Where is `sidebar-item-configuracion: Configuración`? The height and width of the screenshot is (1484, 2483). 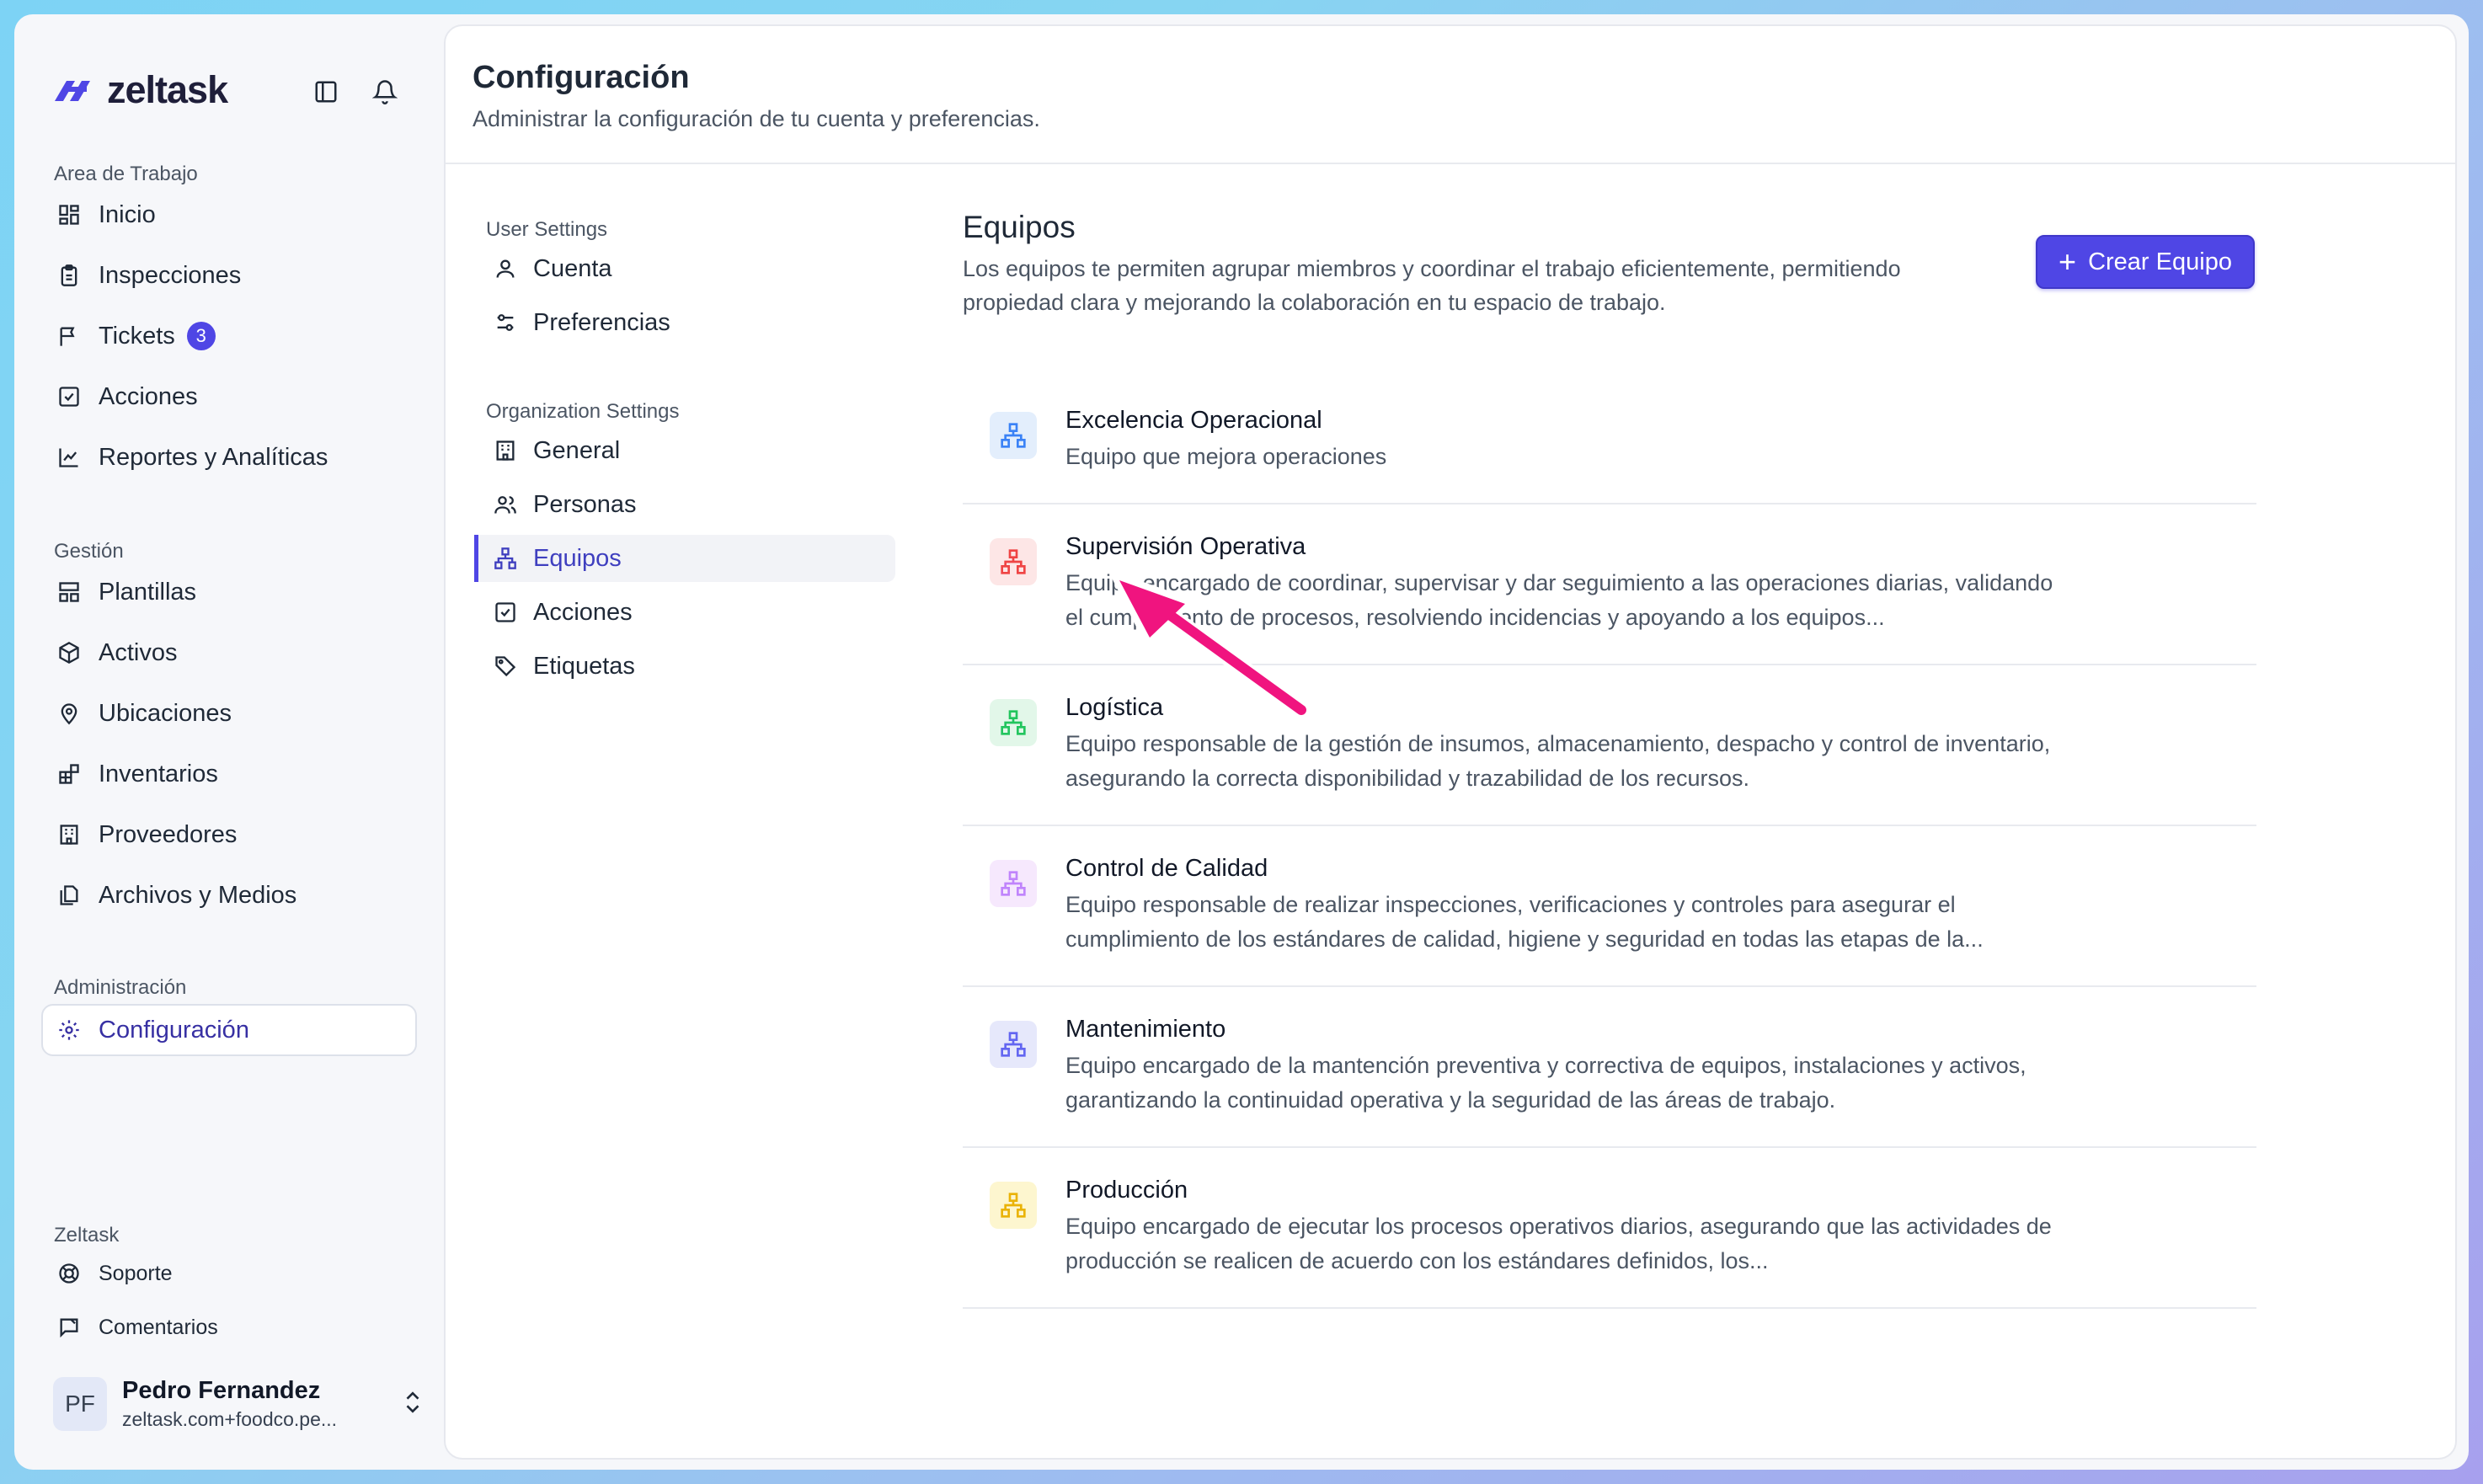
sidebar-item-configuracion: Configuración is located at coordinates (229, 1030).